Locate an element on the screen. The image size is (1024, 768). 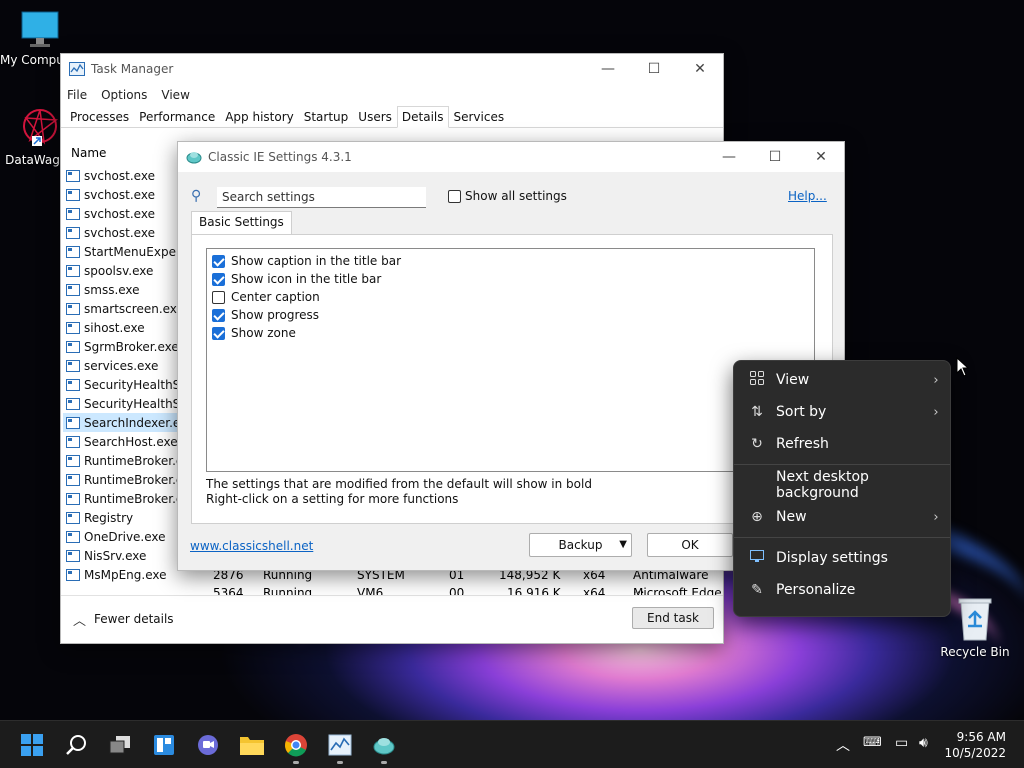
clock-time: 9:56 AM is located at coordinates (981, 737).